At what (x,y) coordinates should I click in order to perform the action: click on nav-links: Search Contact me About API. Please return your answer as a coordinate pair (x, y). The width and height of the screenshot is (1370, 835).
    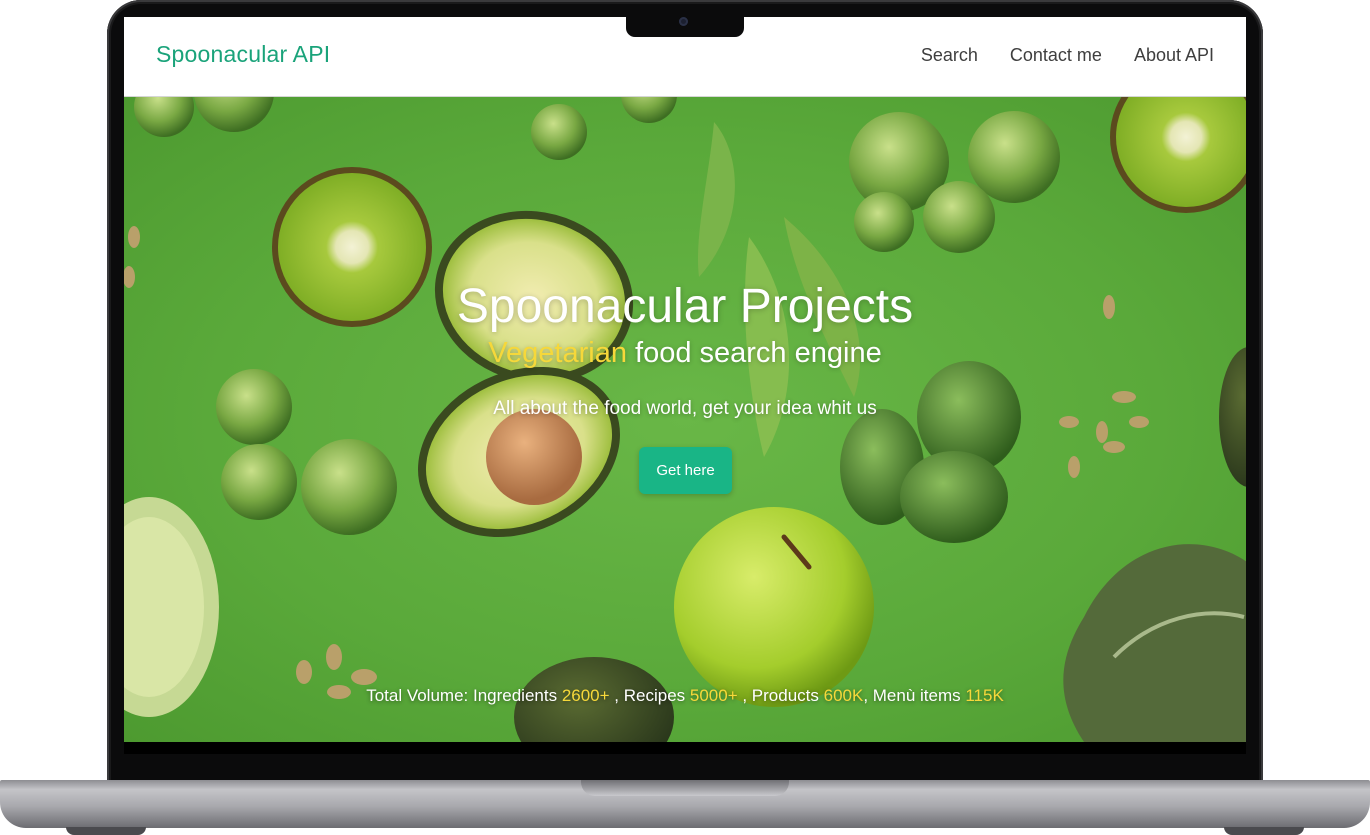
    Looking at the image, I should click on (1067, 55).